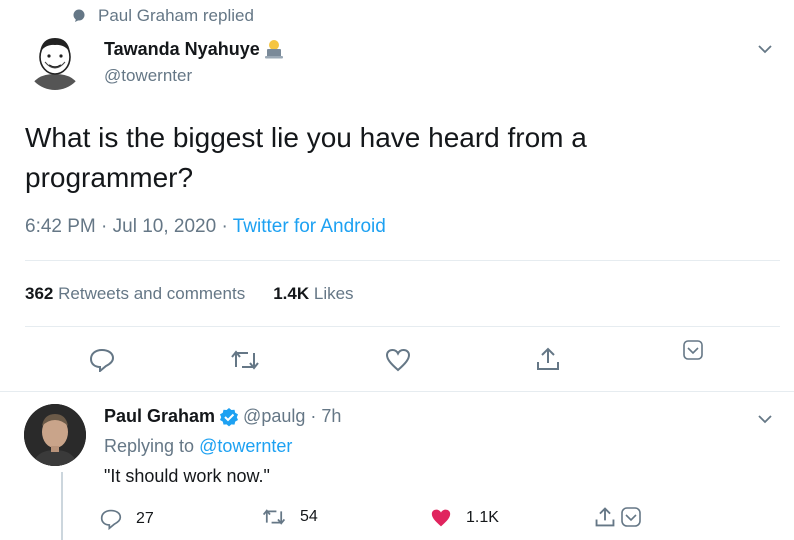  I want to click on tweet-time: 6:42 PM · Jul 10, 2020 ·, so click(129, 226).